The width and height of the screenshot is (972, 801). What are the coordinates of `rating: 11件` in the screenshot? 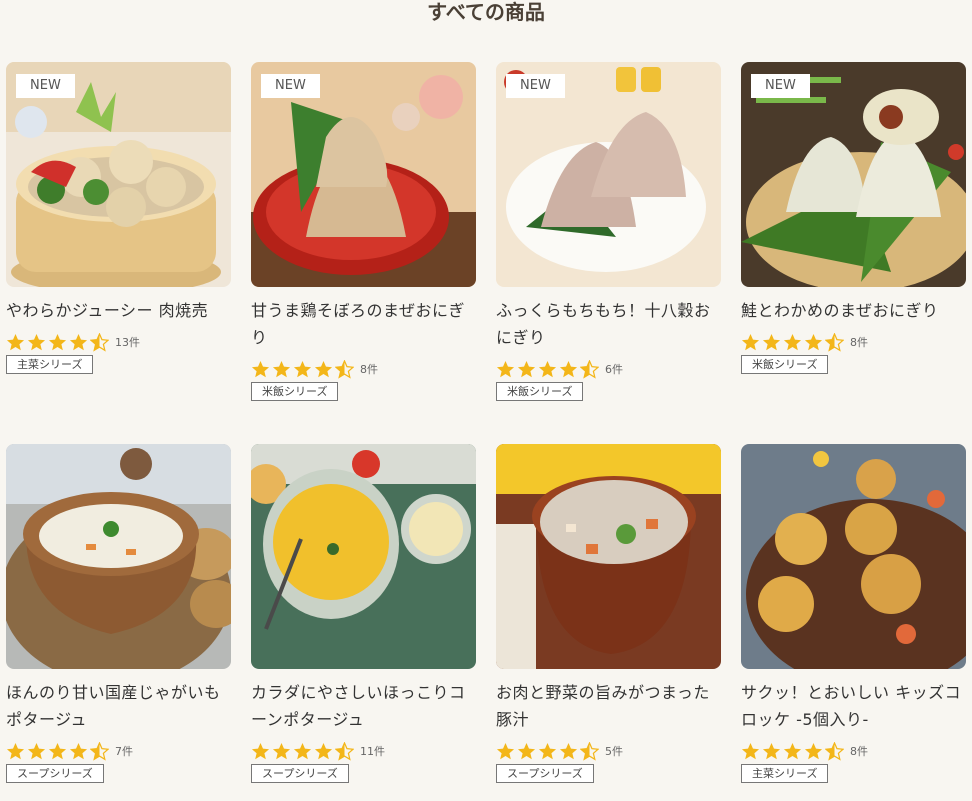 It's located at (363, 751).